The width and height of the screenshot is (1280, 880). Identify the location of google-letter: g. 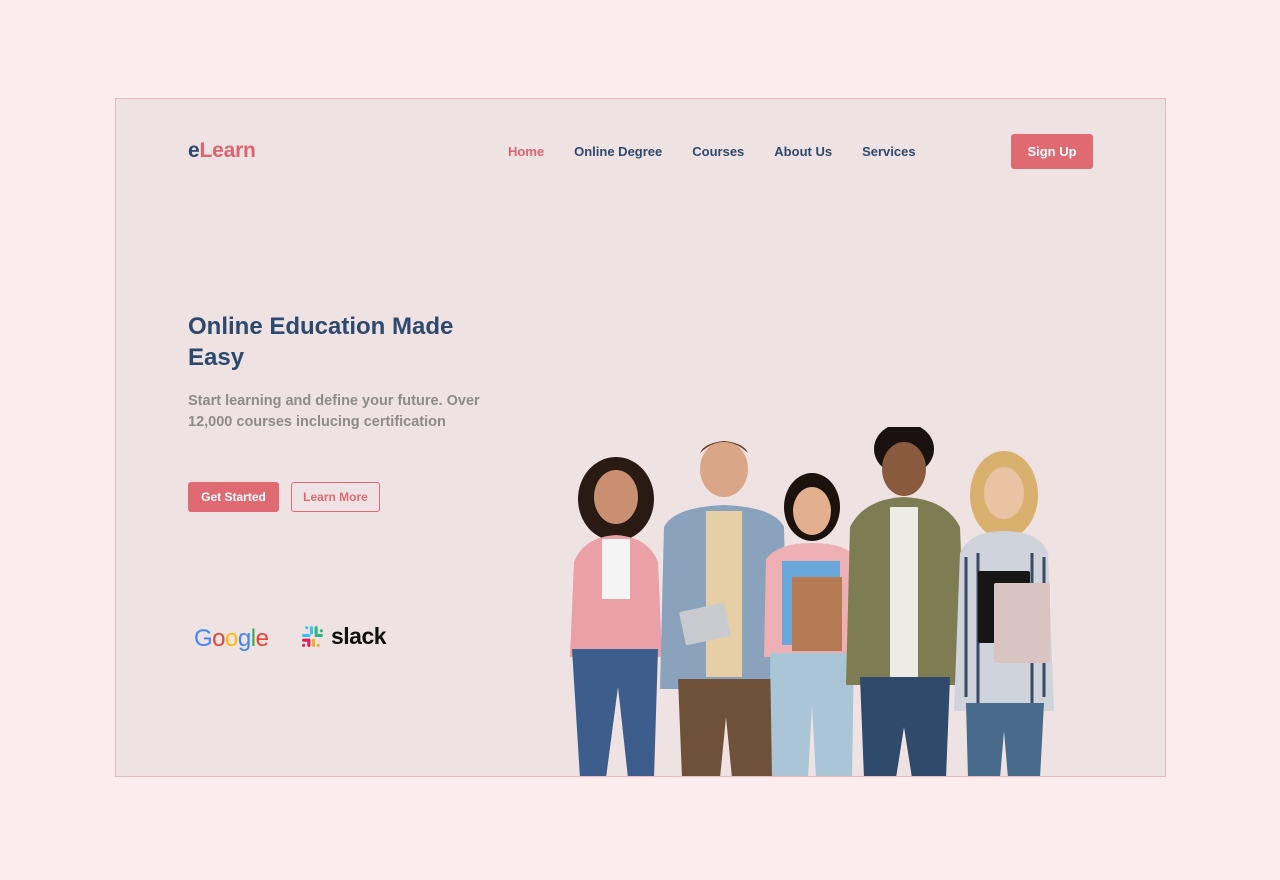
(244, 638).